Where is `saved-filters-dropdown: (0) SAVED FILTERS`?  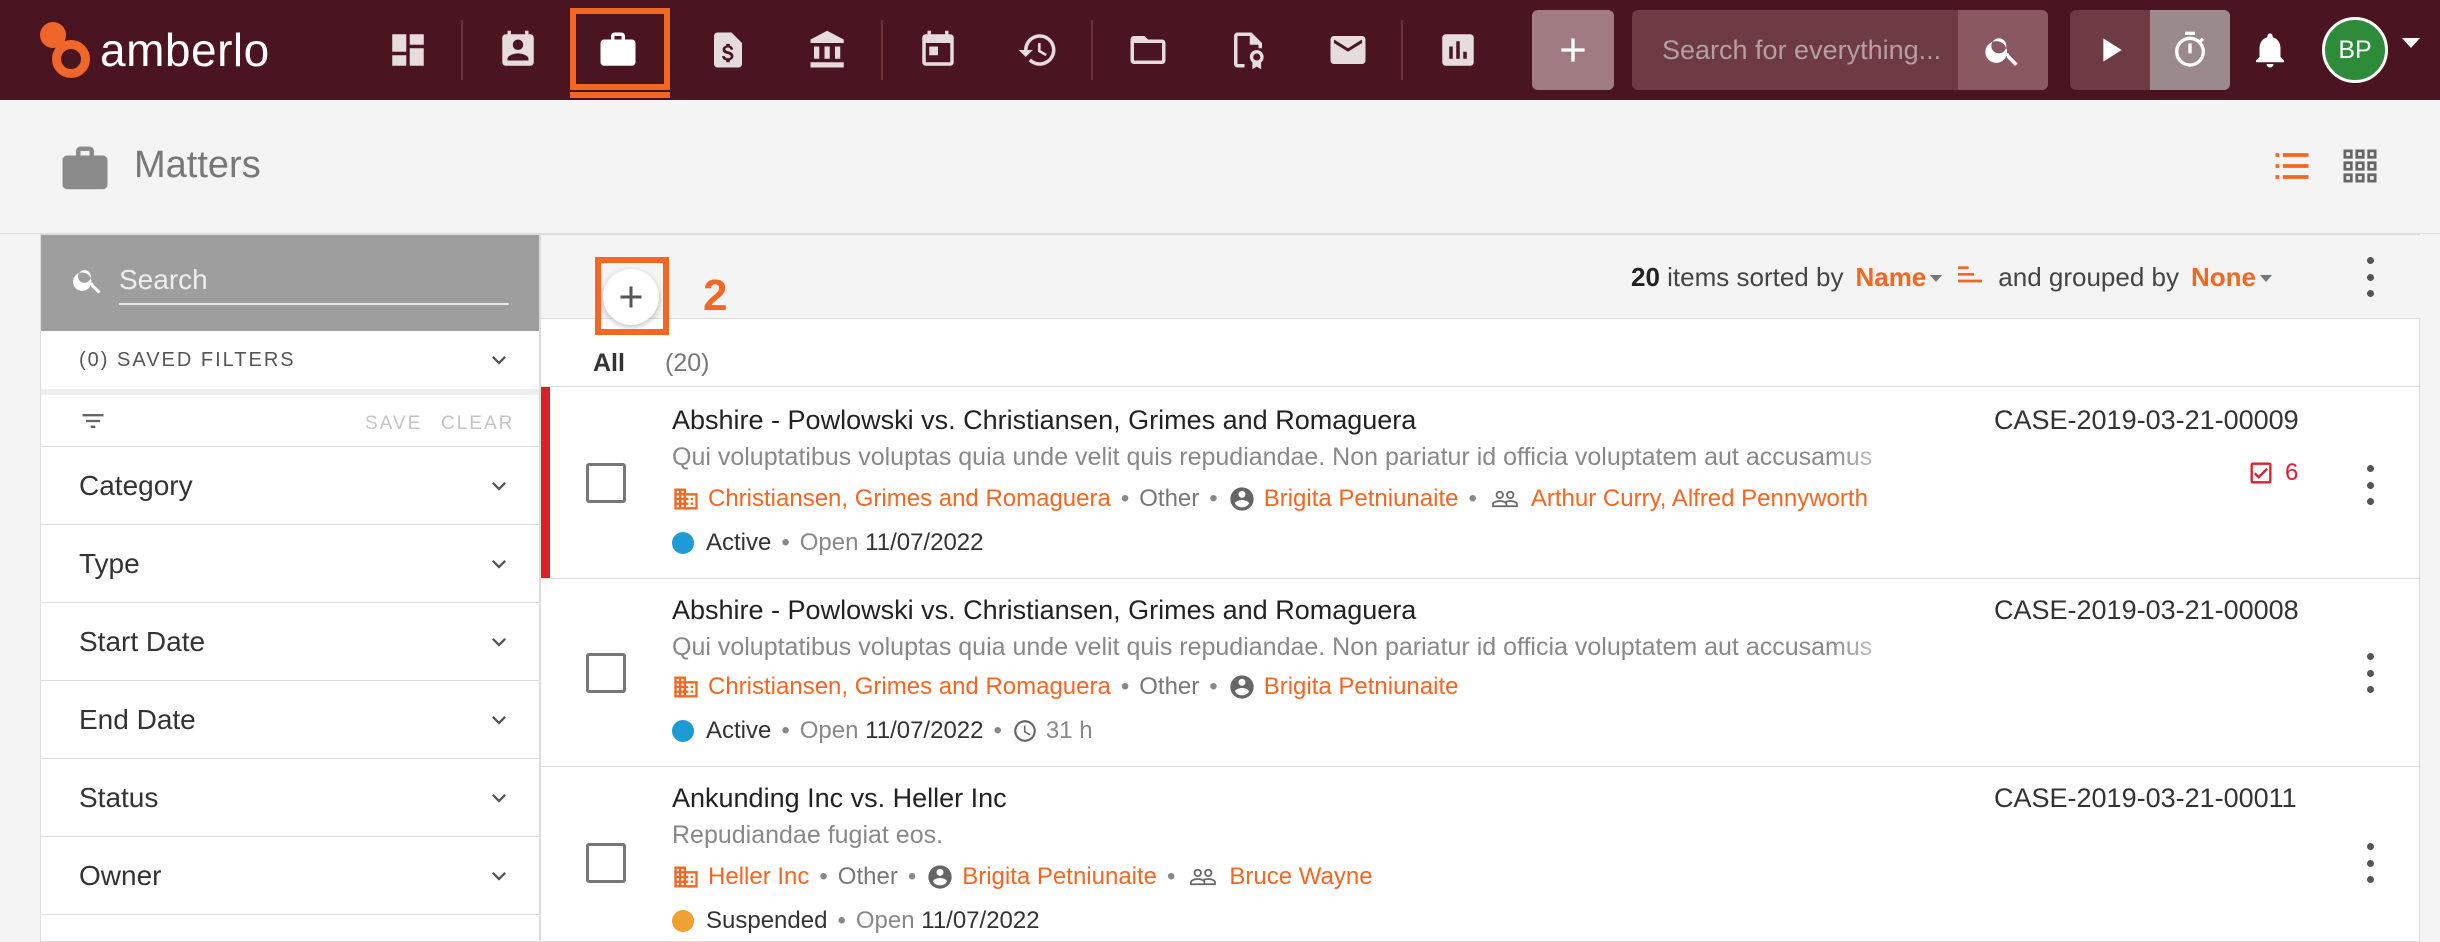
saved-filters-dropdown: (0) SAVED FILTERS is located at coordinates (290, 363).